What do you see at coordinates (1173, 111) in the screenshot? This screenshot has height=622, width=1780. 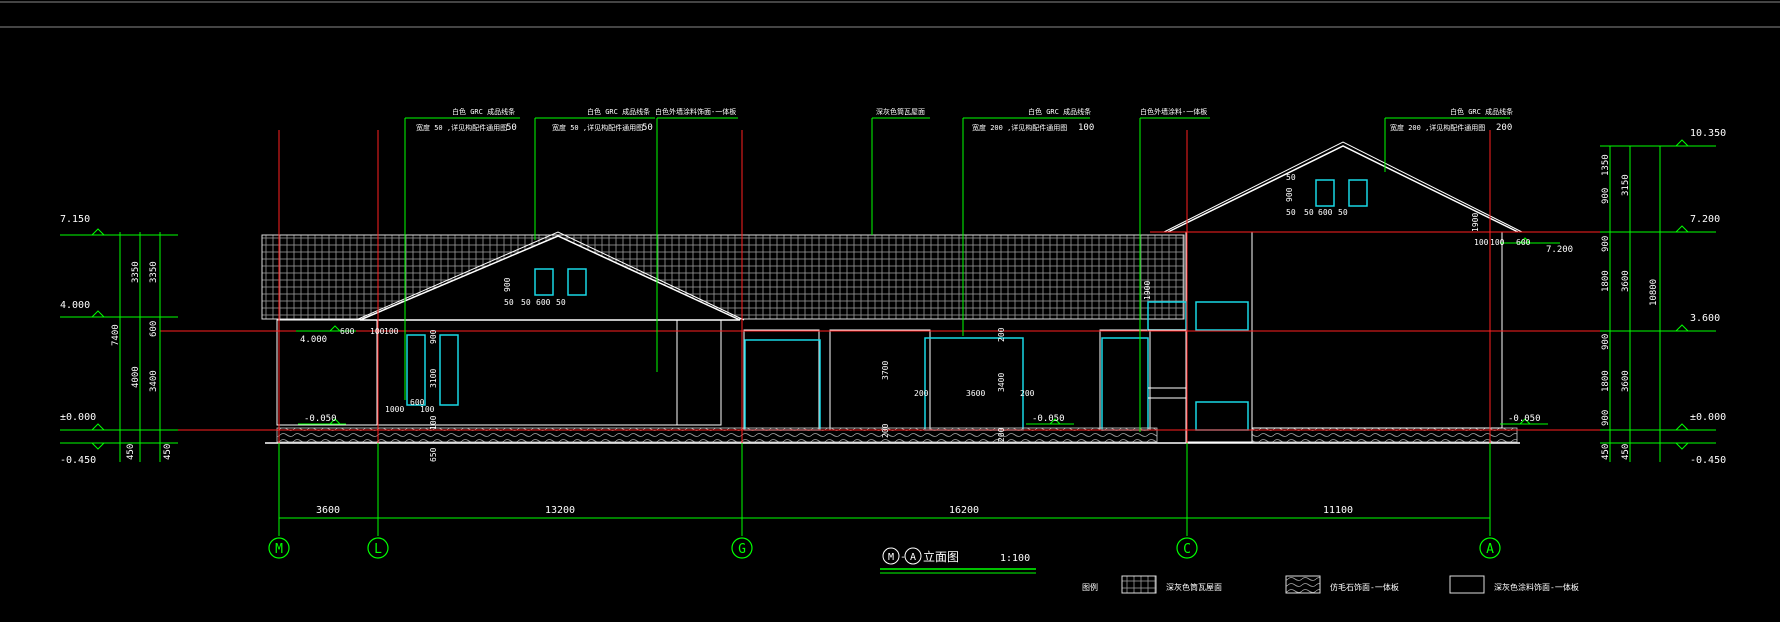 I see `anno-paint2: 白色外墙涂料-一体板` at bounding box center [1173, 111].